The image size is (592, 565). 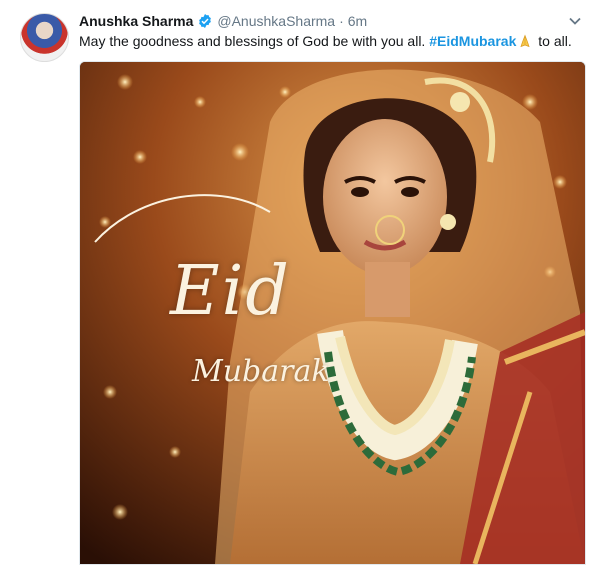 I want to click on tweet-text-end: to all., so click(x=555, y=41).